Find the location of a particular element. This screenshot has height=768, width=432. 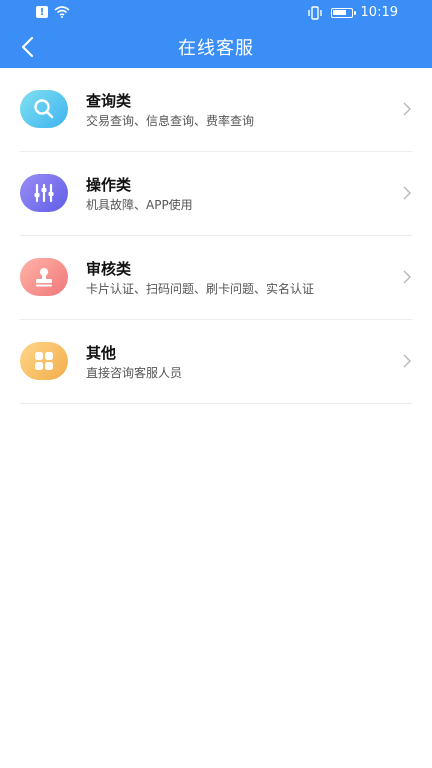

vibrate-icon is located at coordinates (314, 12).